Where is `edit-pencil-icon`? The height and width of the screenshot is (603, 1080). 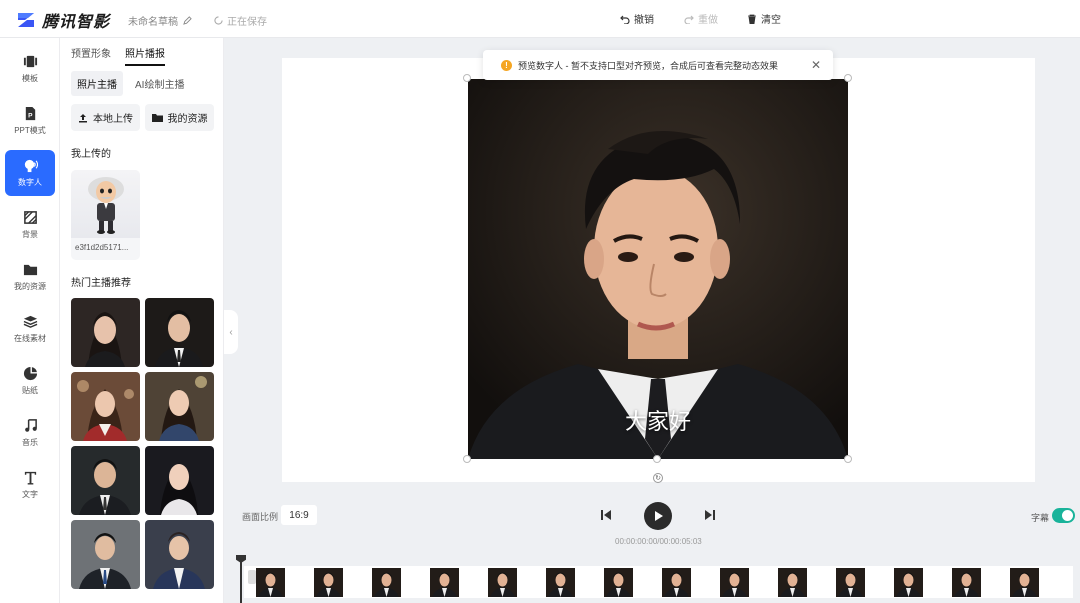
edit-pencil-icon is located at coordinates (187, 20).